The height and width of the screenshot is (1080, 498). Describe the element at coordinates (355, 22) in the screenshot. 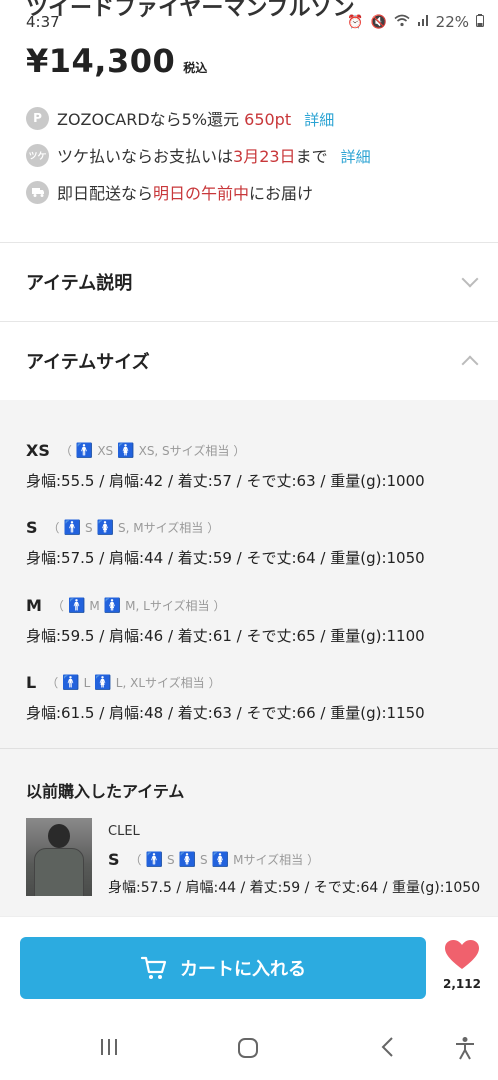

I see `alarm-icon: ⏰` at that location.